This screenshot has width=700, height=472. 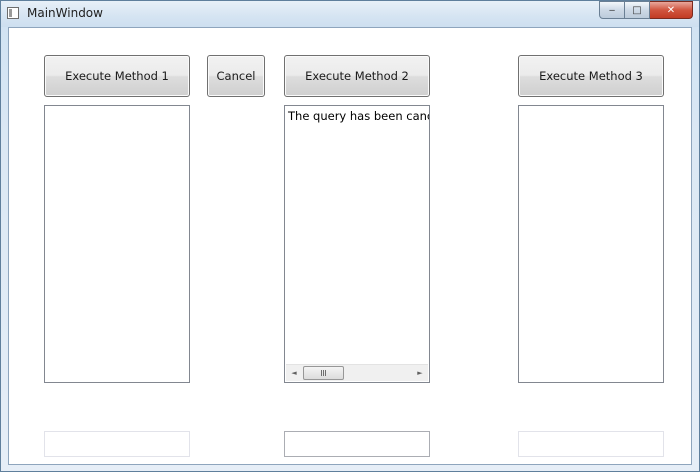 What do you see at coordinates (357, 76) in the screenshot?
I see `execute-method-2-button: Execute Method 2` at bounding box center [357, 76].